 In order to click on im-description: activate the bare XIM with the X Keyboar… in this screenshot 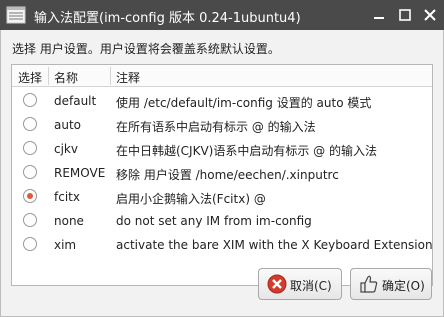, I will do `click(274, 245)`.